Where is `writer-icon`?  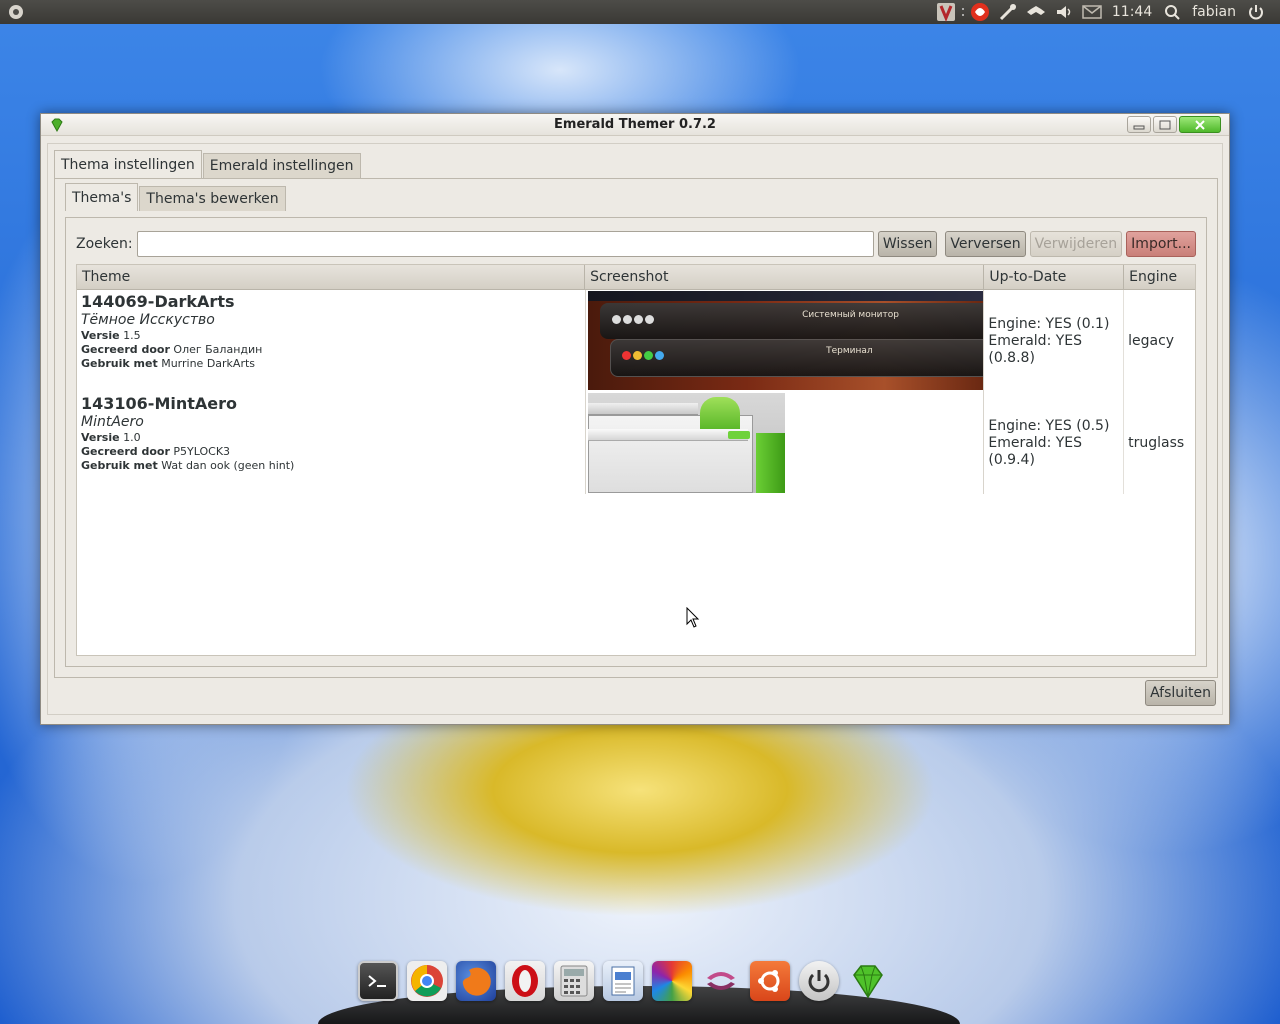
writer-icon is located at coordinates (623, 981).